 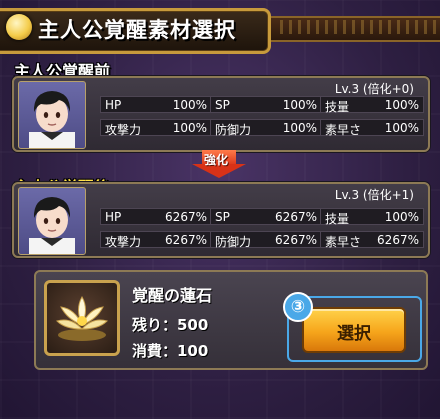 I want to click on stat-speed-after: 素早さ 6267%, so click(x=372, y=240).